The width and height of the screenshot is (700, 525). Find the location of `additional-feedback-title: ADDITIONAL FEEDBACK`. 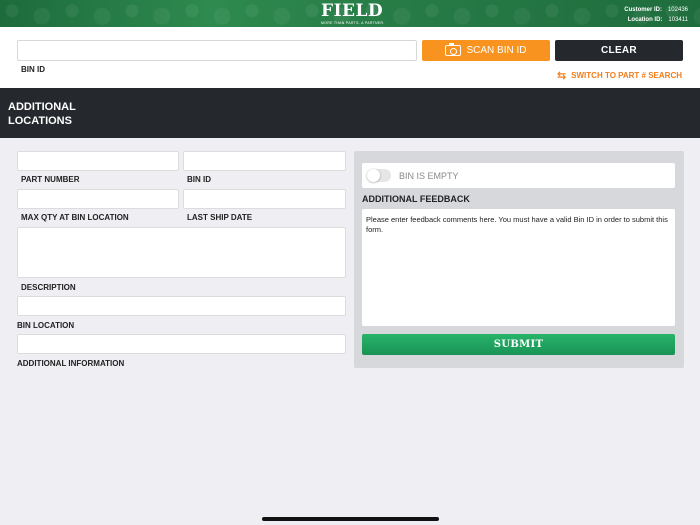

additional-feedback-title: ADDITIONAL FEEDBACK is located at coordinates (416, 199).